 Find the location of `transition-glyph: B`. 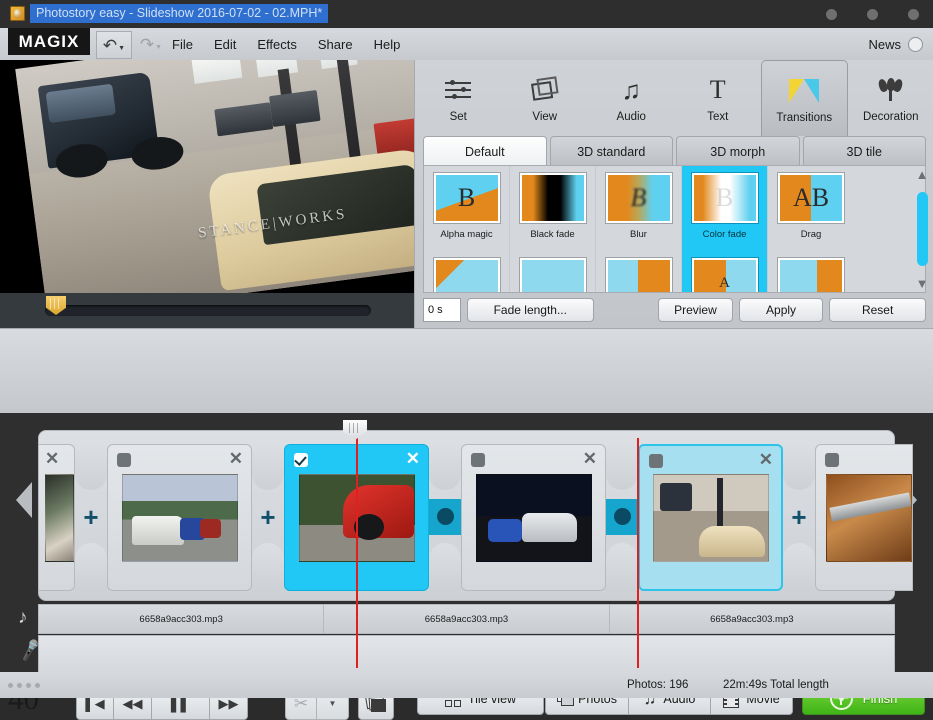

transition-glyph: B is located at coordinates (639, 198).